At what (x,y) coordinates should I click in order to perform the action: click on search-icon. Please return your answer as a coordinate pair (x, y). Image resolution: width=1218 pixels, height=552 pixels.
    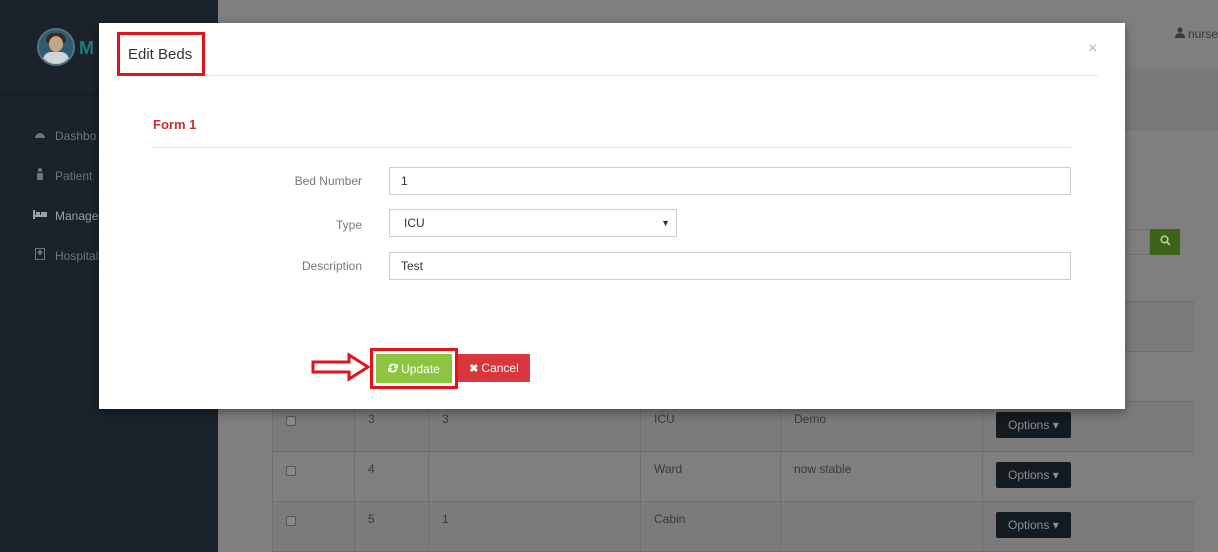
    Looking at the image, I should click on (1165, 242).